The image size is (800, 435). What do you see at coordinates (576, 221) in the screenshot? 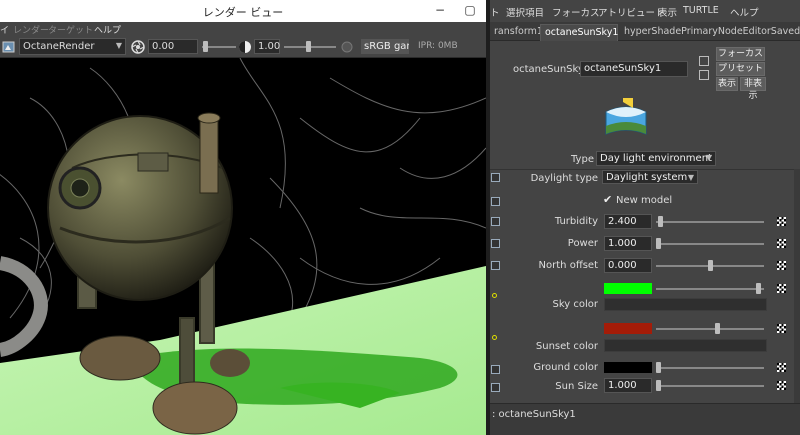
I see `turbidity-label: Turbidity` at bounding box center [576, 221].